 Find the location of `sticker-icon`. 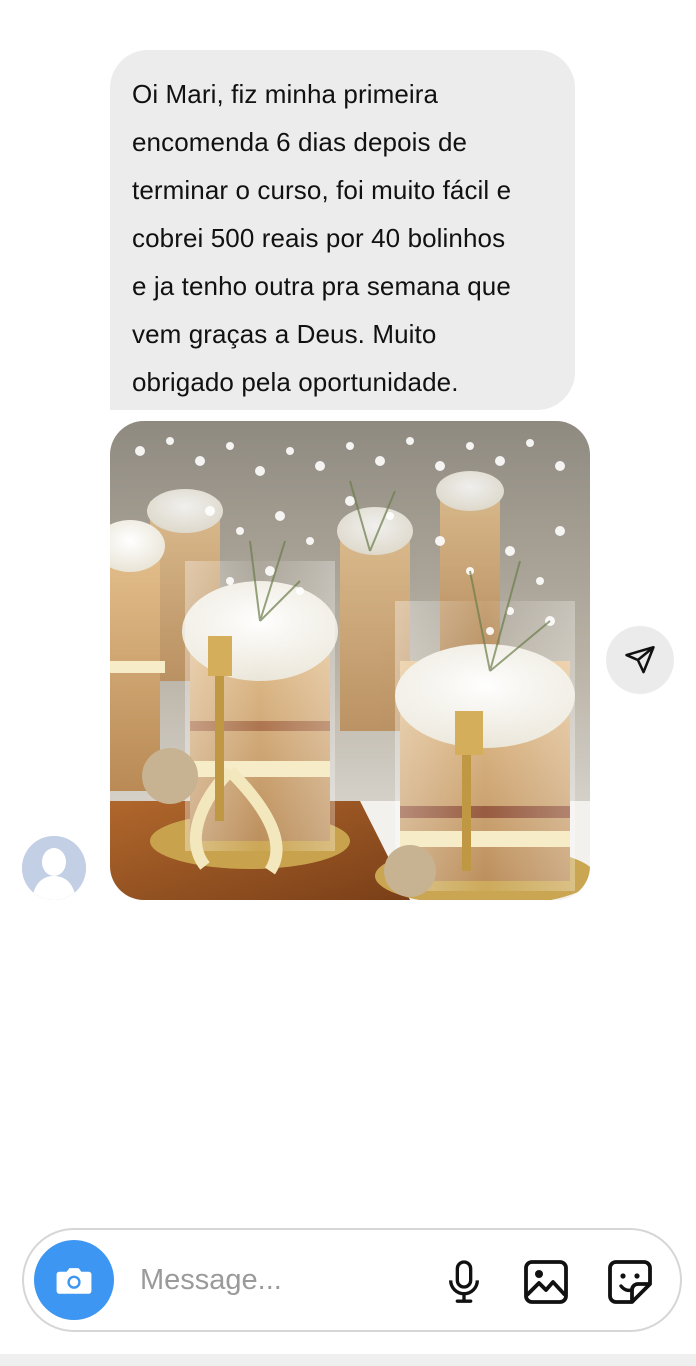

sticker-icon is located at coordinates (630, 1282).